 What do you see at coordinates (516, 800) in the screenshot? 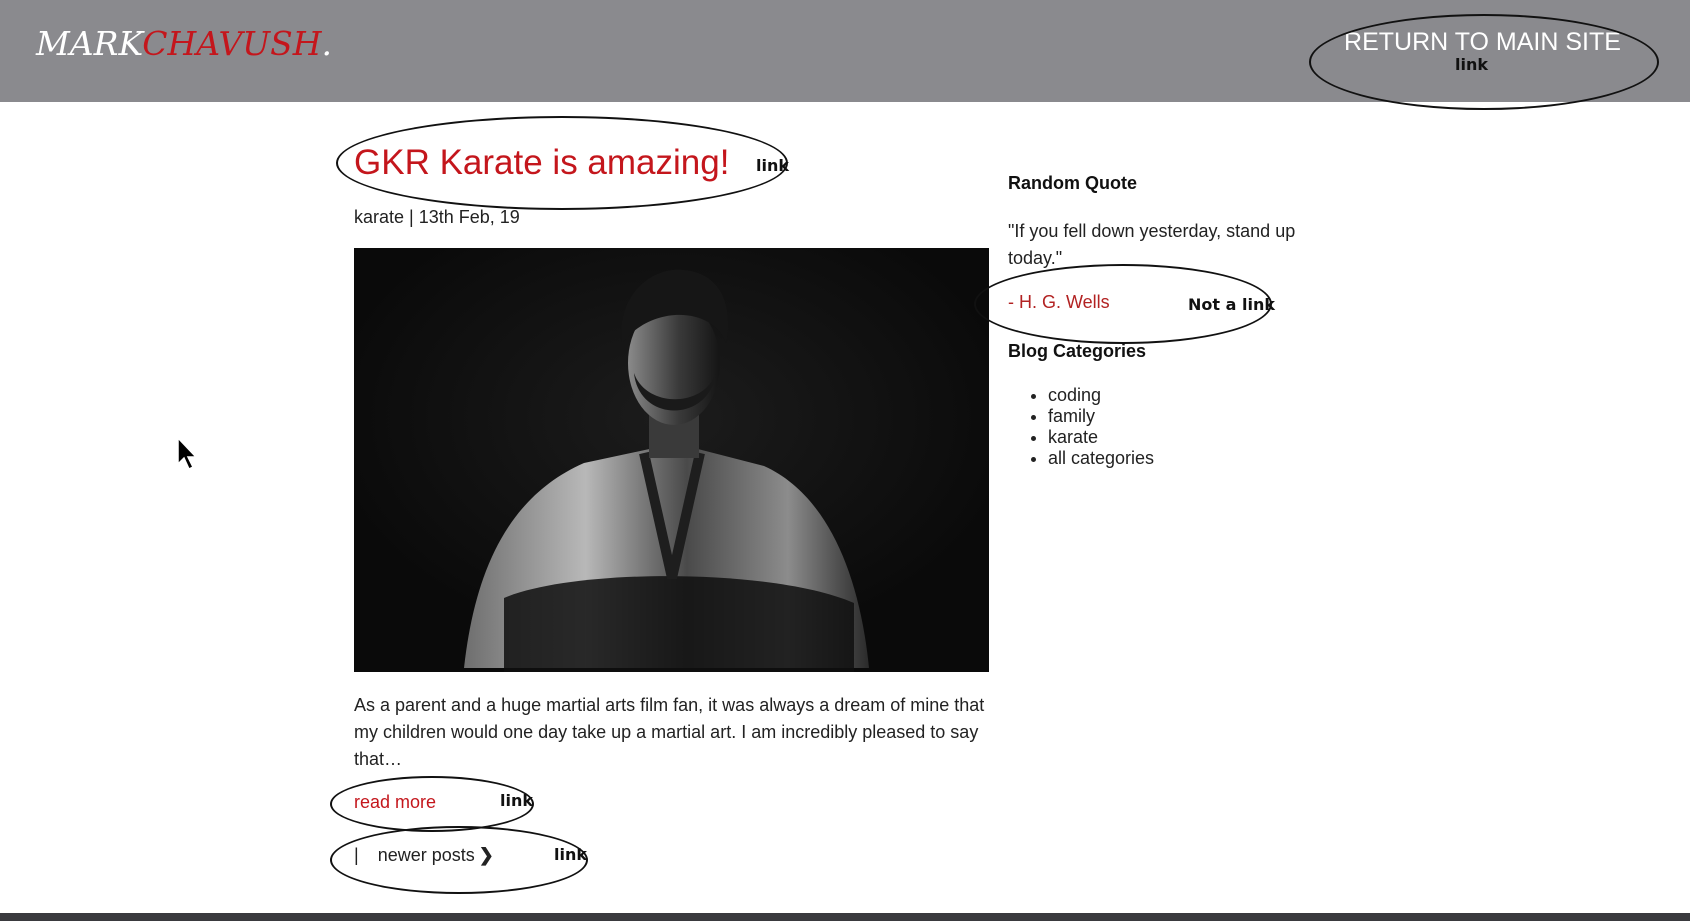
I see `read-more-annotation-label: link` at bounding box center [516, 800].